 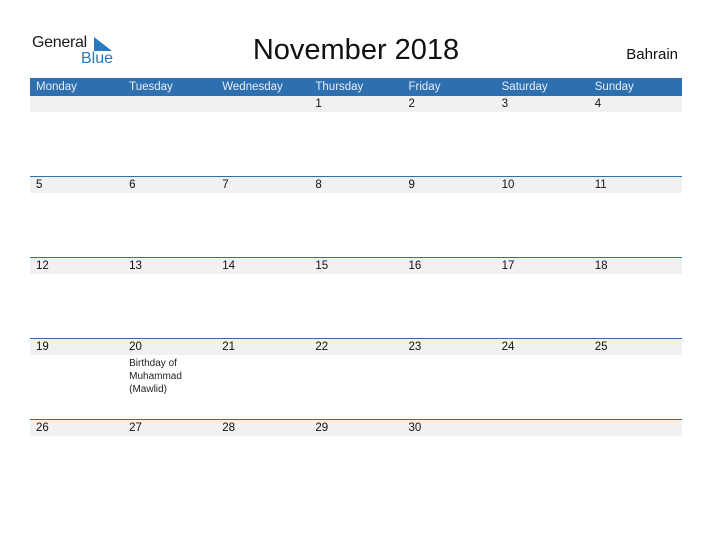 I want to click on day-number: 25, so click(x=601, y=347).